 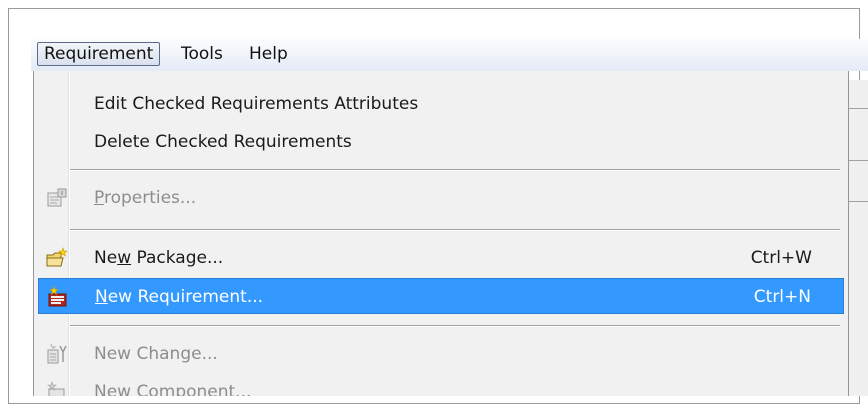 What do you see at coordinates (781, 258) in the screenshot?
I see `menu-item-shortcut: Ctrl+W` at bounding box center [781, 258].